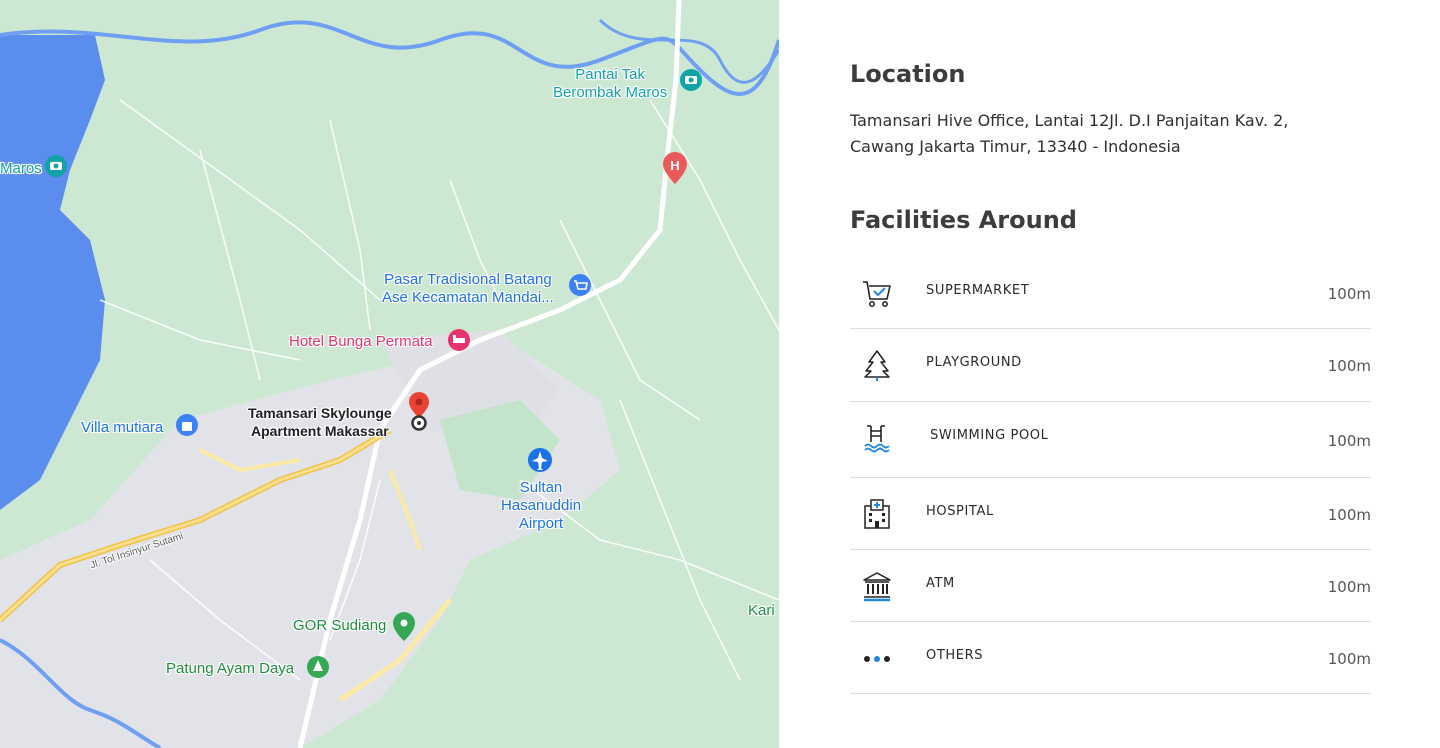 Image resolution: width=1440 pixels, height=748 pixels. What do you see at coordinates (541, 506) in the screenshot?
I see `poi-label-airport: Sultan Hasanuddin Airport` at bounding box center [541, 506].